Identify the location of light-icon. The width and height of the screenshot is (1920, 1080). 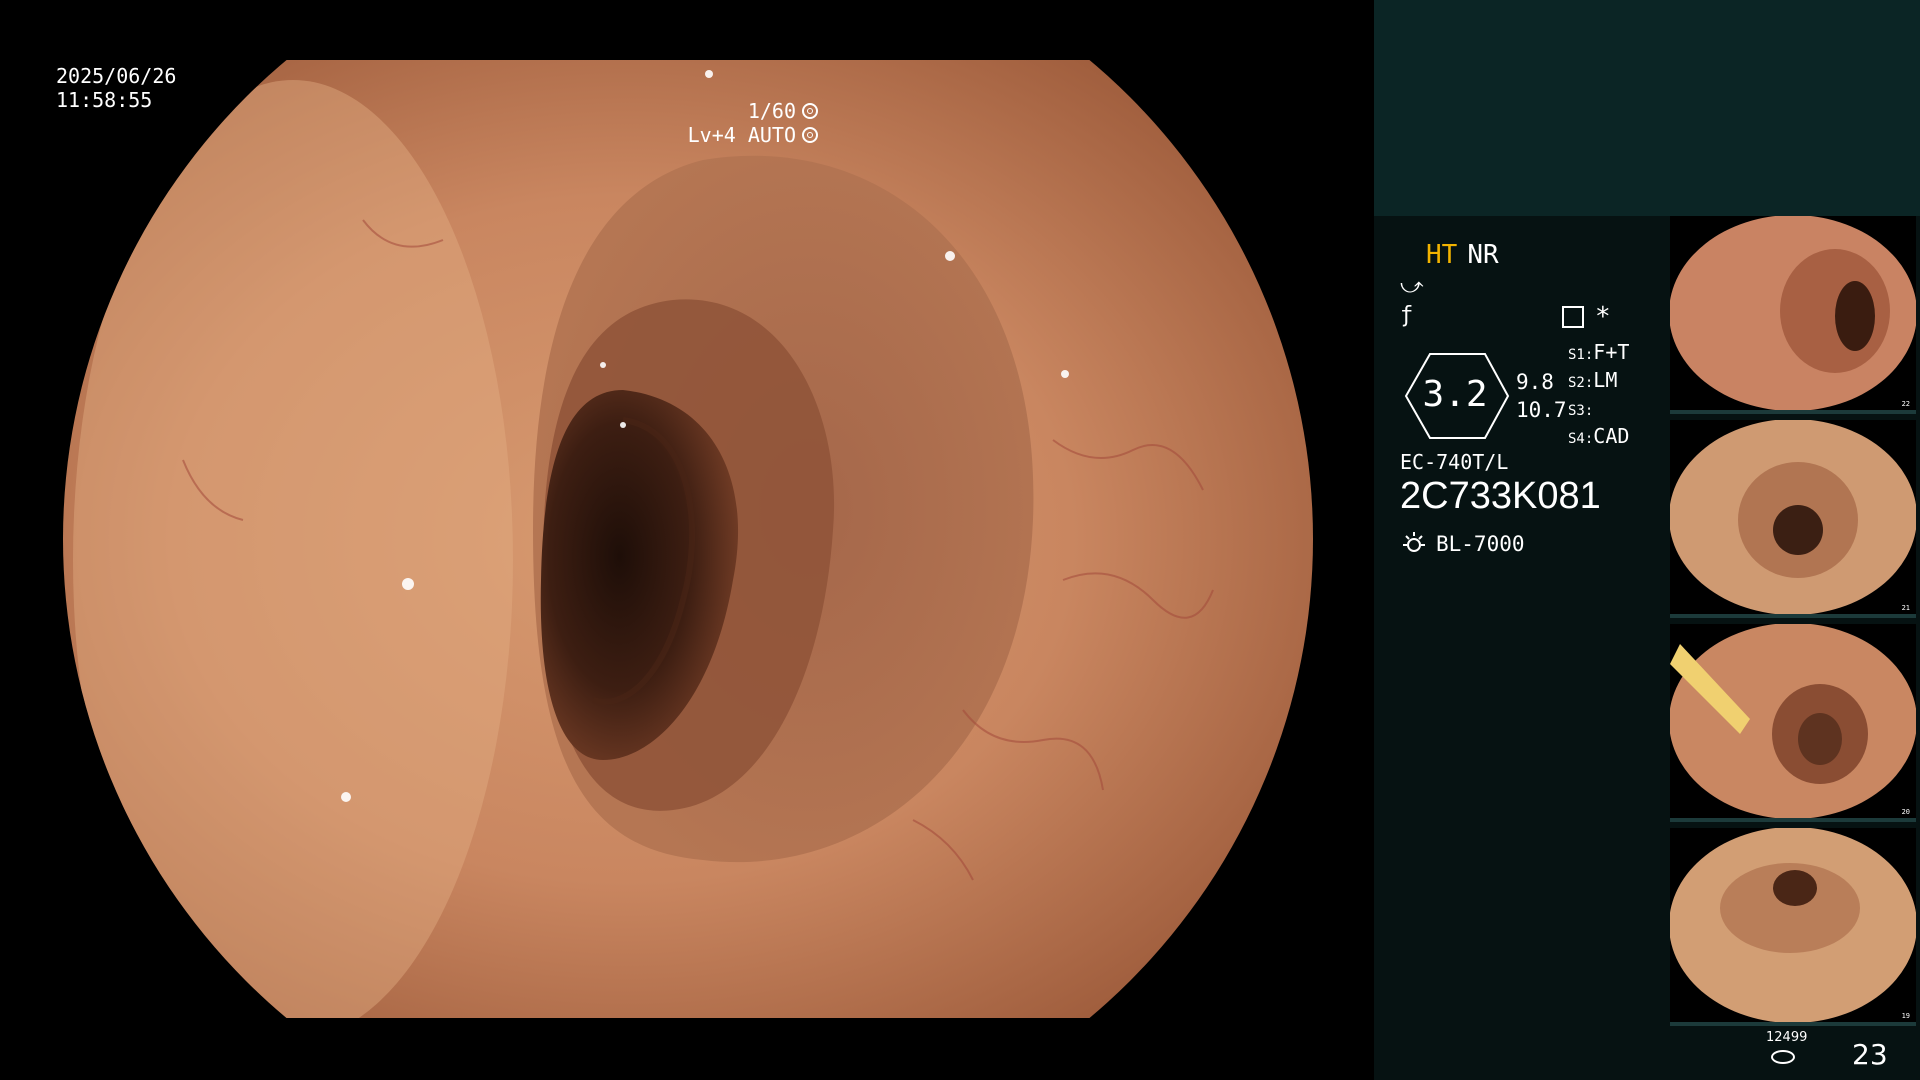
(1414, 542).